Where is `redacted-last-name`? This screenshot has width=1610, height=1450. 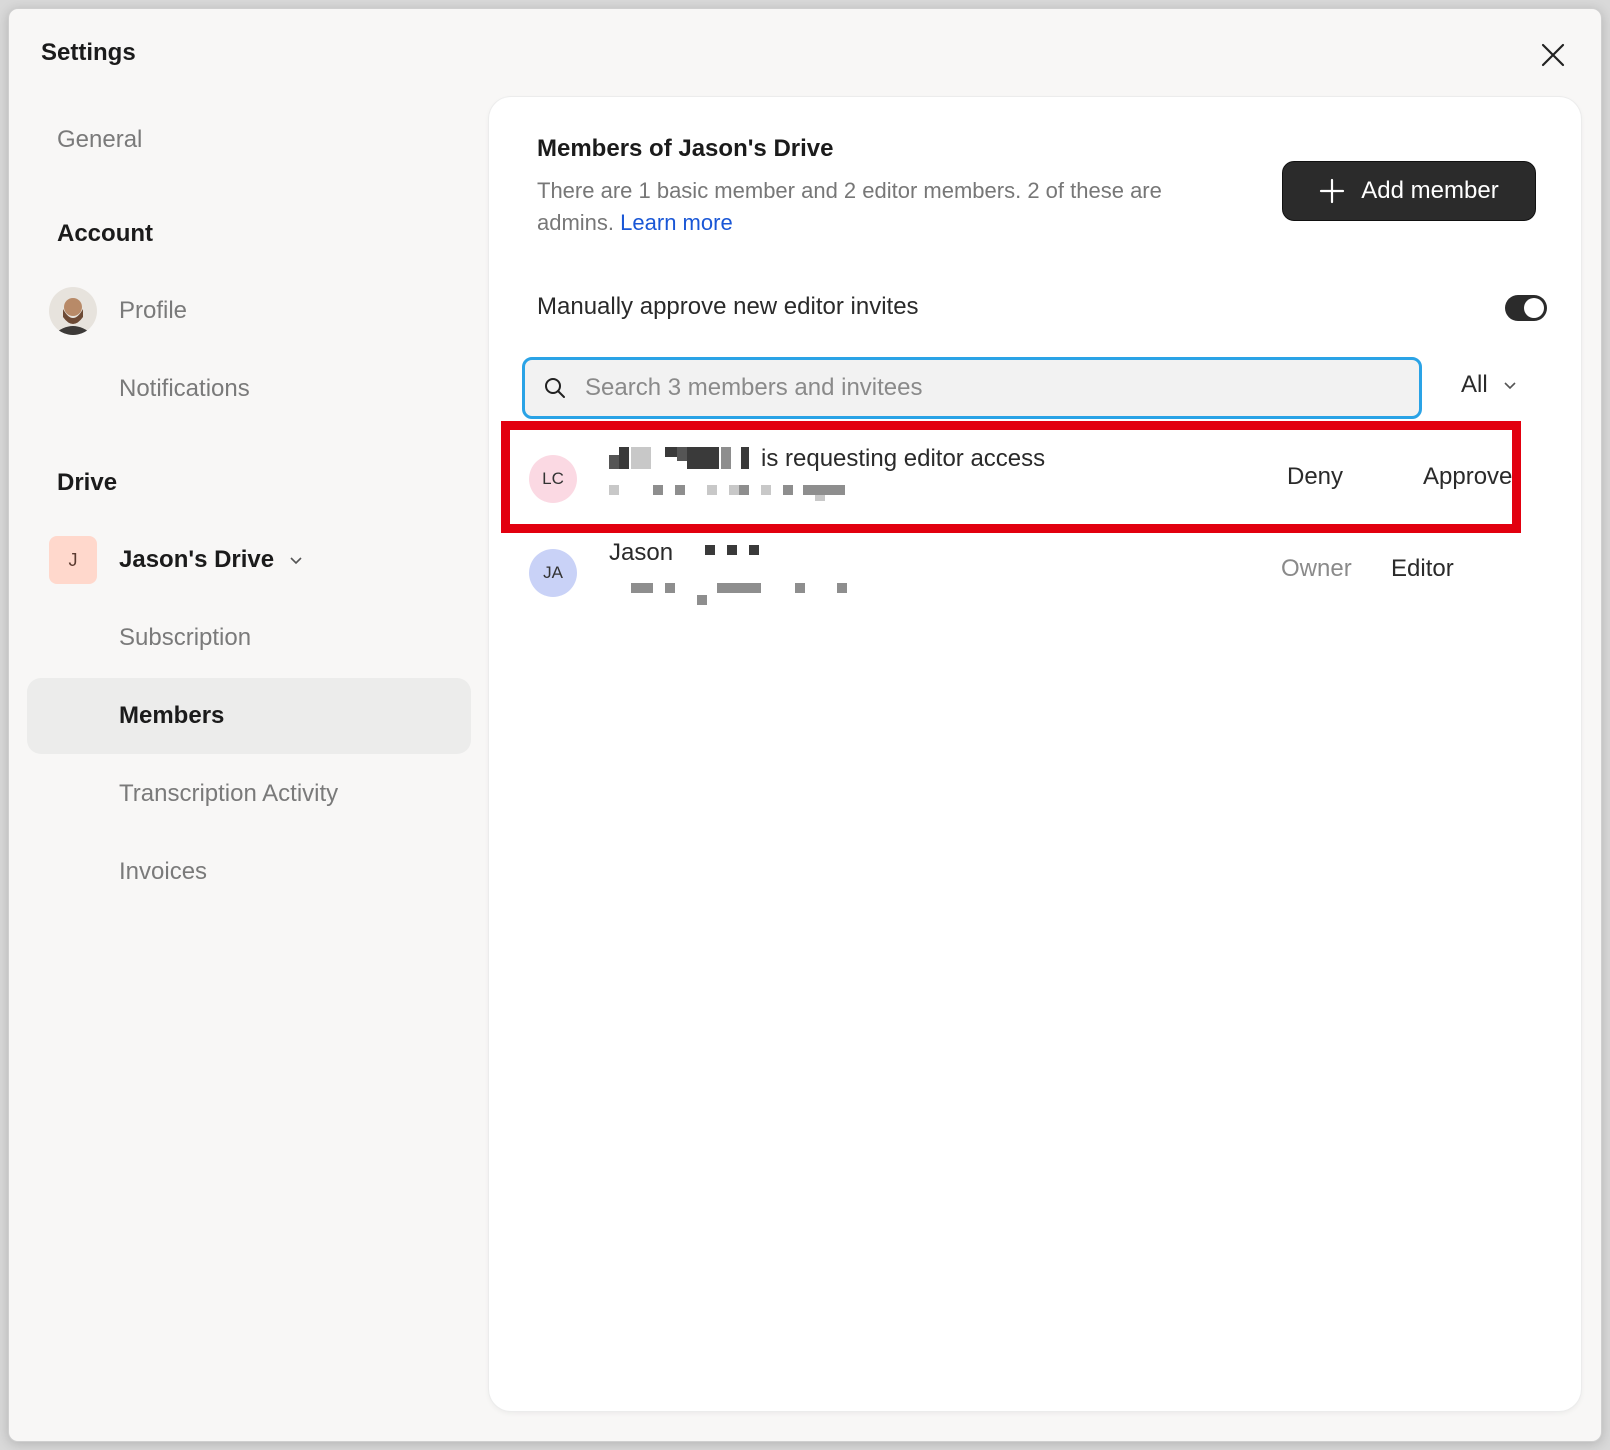
redacted-last-name is located at coordinates (737, 553).